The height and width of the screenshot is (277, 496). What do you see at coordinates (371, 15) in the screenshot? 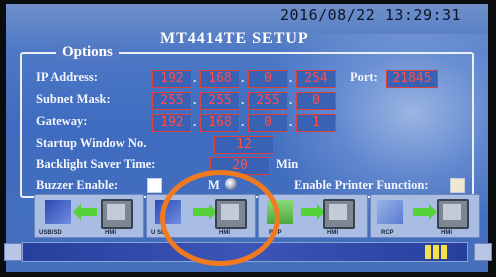
I see `datetime-display: 2016/08/22 13:29:31` at bounding box center [371, 15].